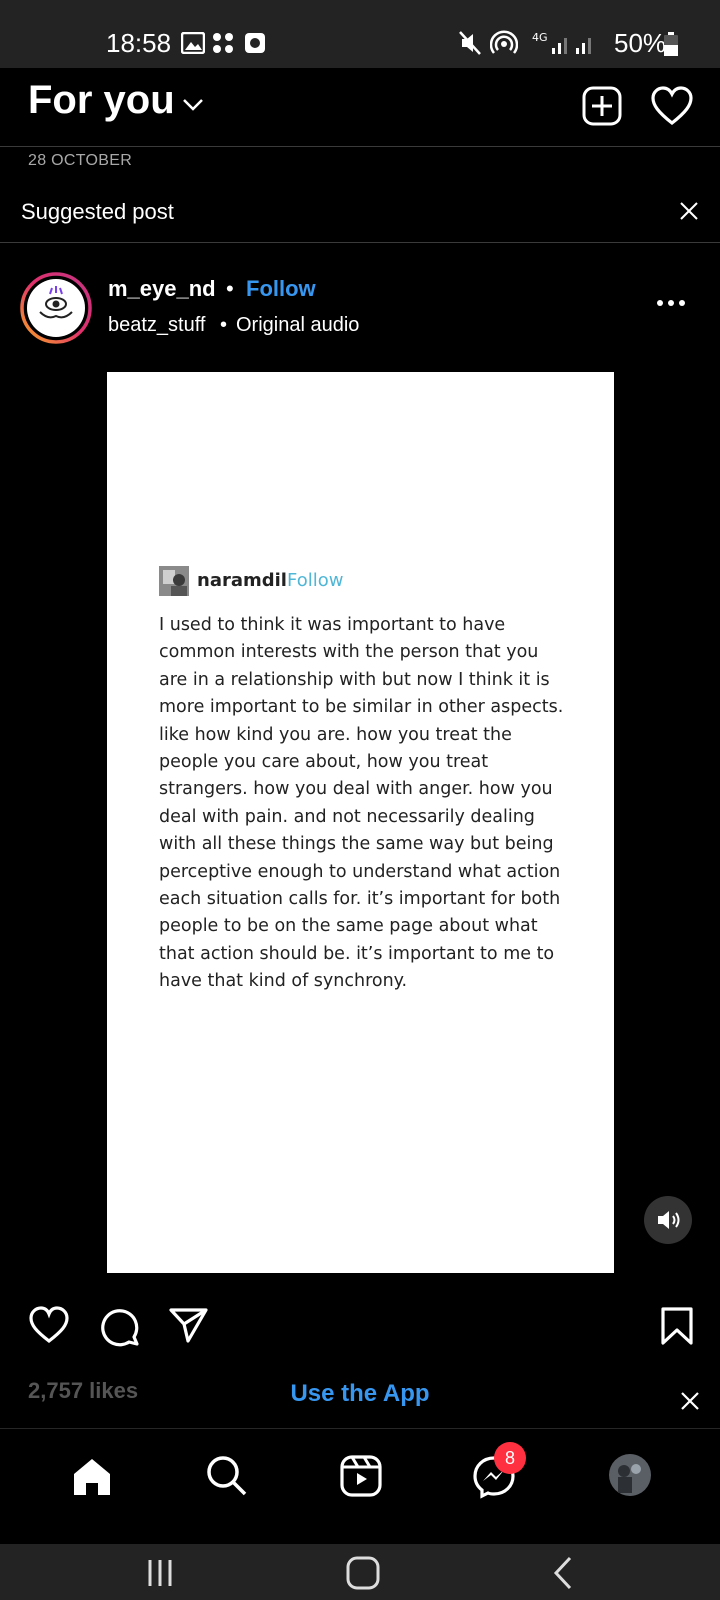 Image resolution: width=720 pixels, height=1600 pixels. Describe the element at coordinates (297, 325) in the screenshot. I see `audio-label: Original audio` at that location.